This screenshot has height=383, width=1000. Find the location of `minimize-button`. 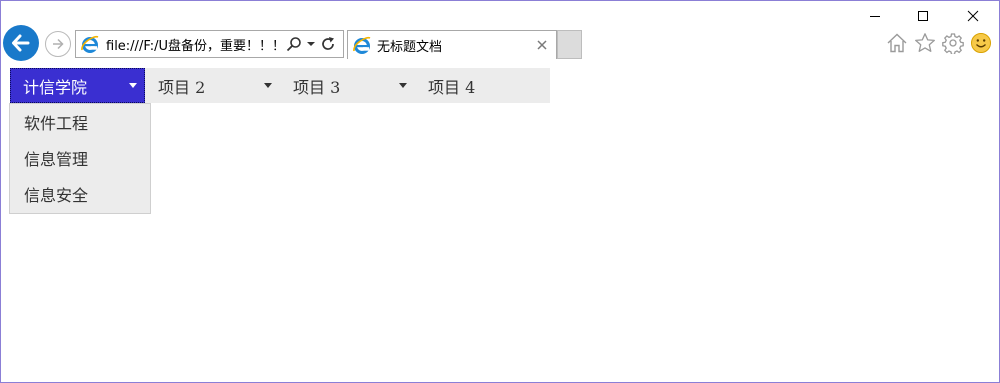

minimize-button is located at coordinates (875, 16).